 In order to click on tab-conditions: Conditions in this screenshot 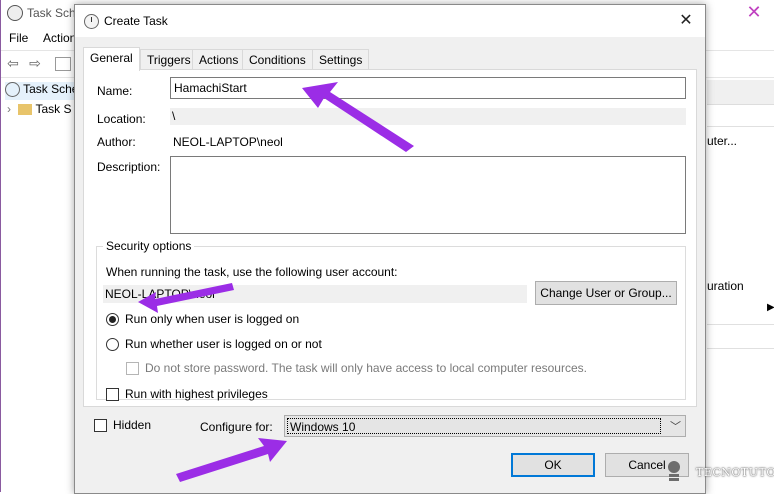, I will do `click(277, 59)`.